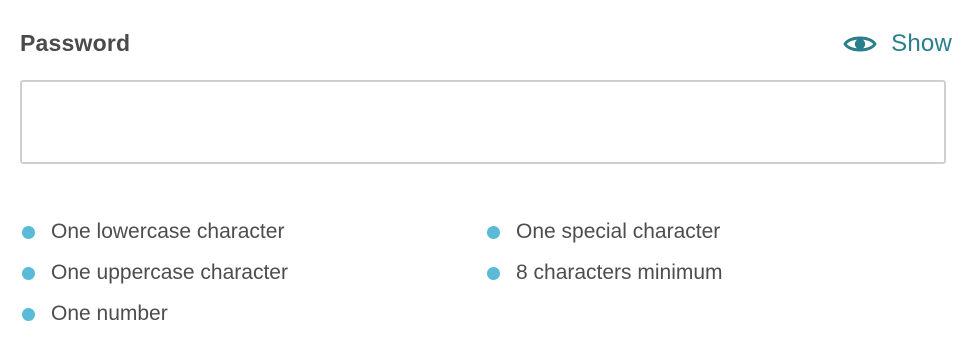  What do you see at coordinates (168, 231) in the screenshot?
I see `requirement-label: One lowercase character` at bounding box center [168, 231].